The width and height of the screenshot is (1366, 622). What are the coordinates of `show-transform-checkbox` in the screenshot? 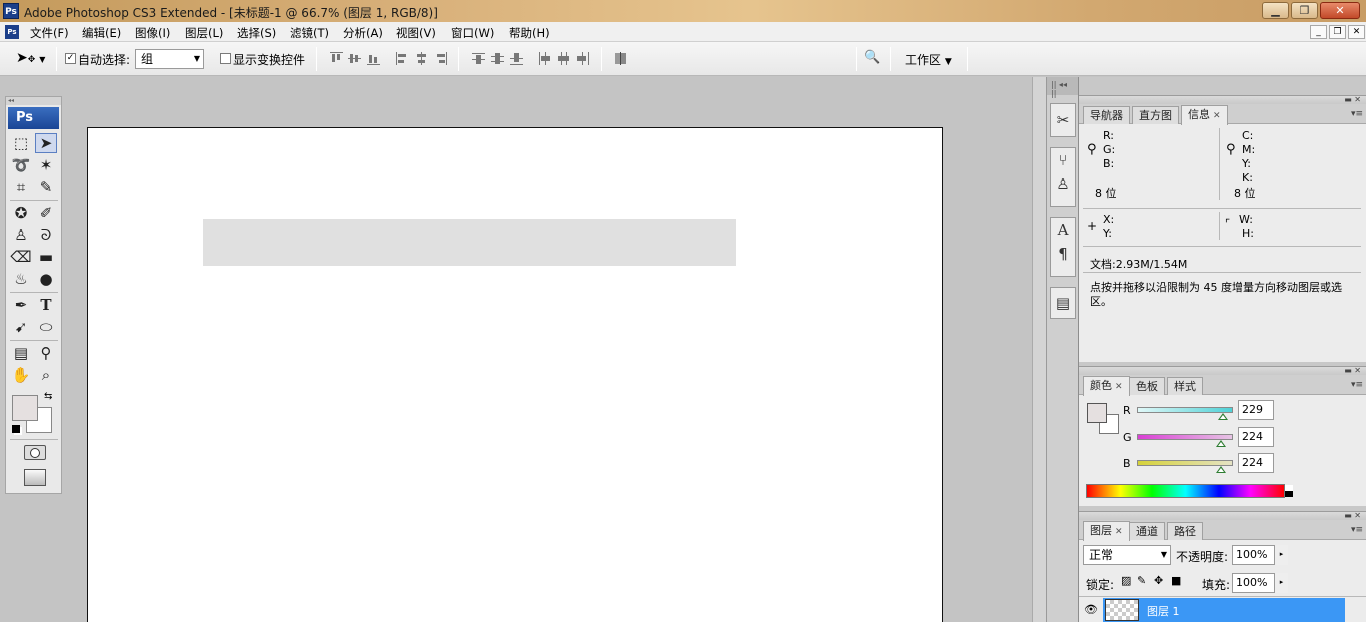 It's located at (225, 58).